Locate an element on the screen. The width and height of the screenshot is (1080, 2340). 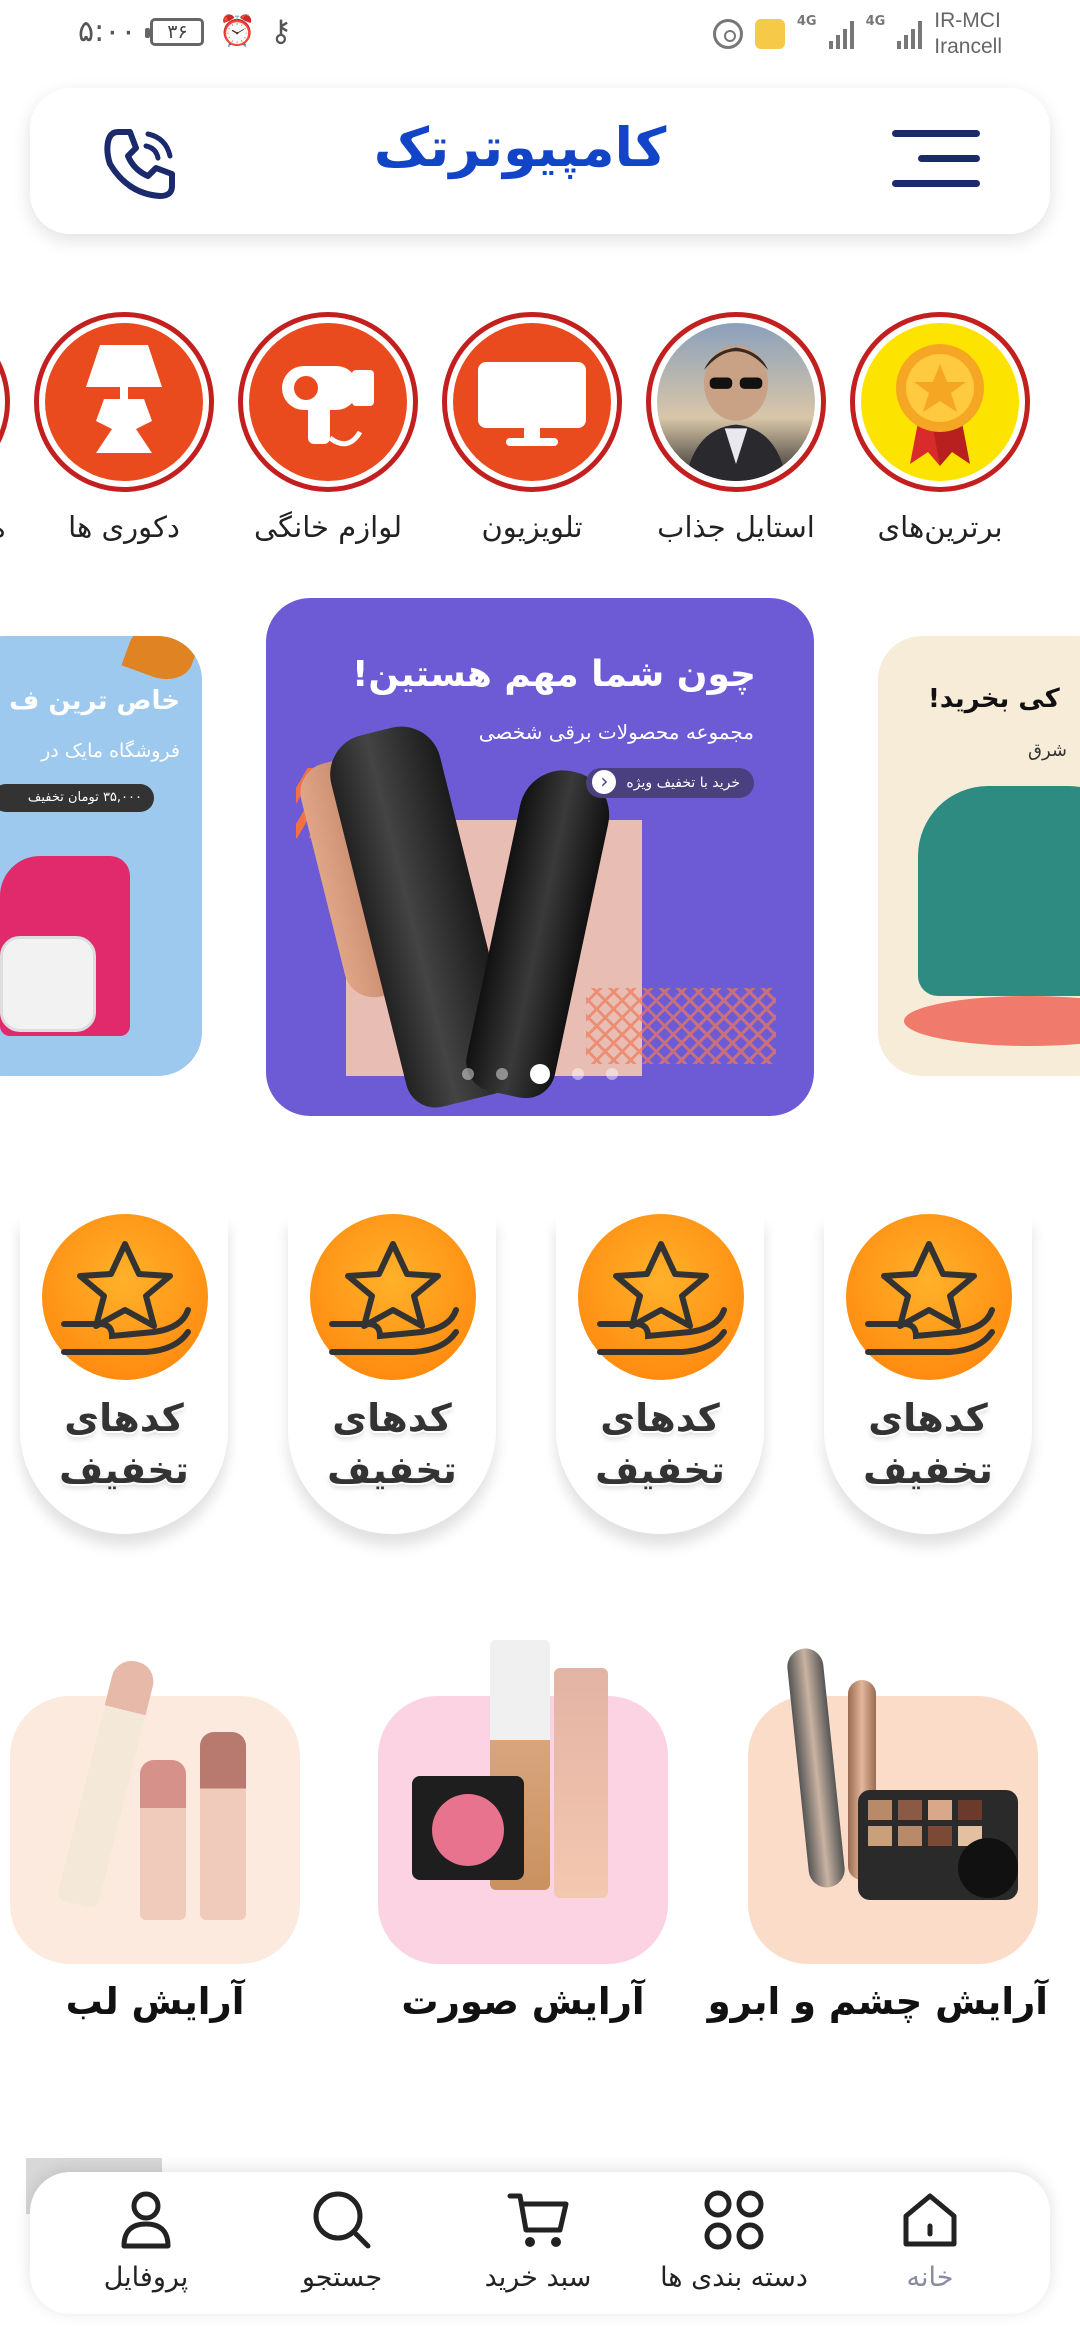
category-appliances: لوازم خانگی is located at coordinates (328, 428).